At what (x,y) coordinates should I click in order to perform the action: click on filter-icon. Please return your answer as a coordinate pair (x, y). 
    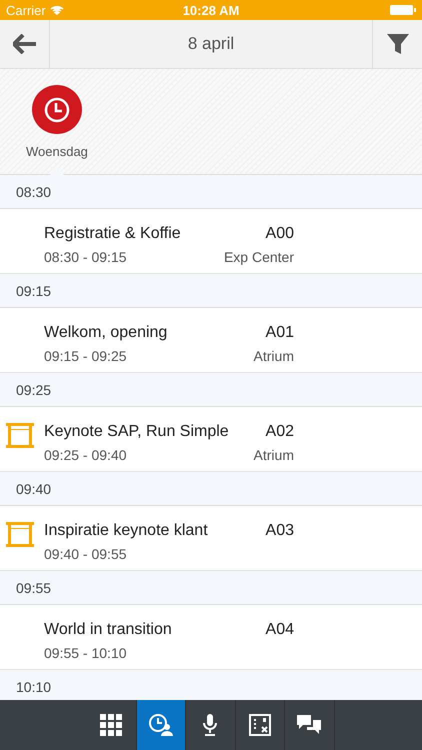
    Looking at the image, I should click on (398, 44).